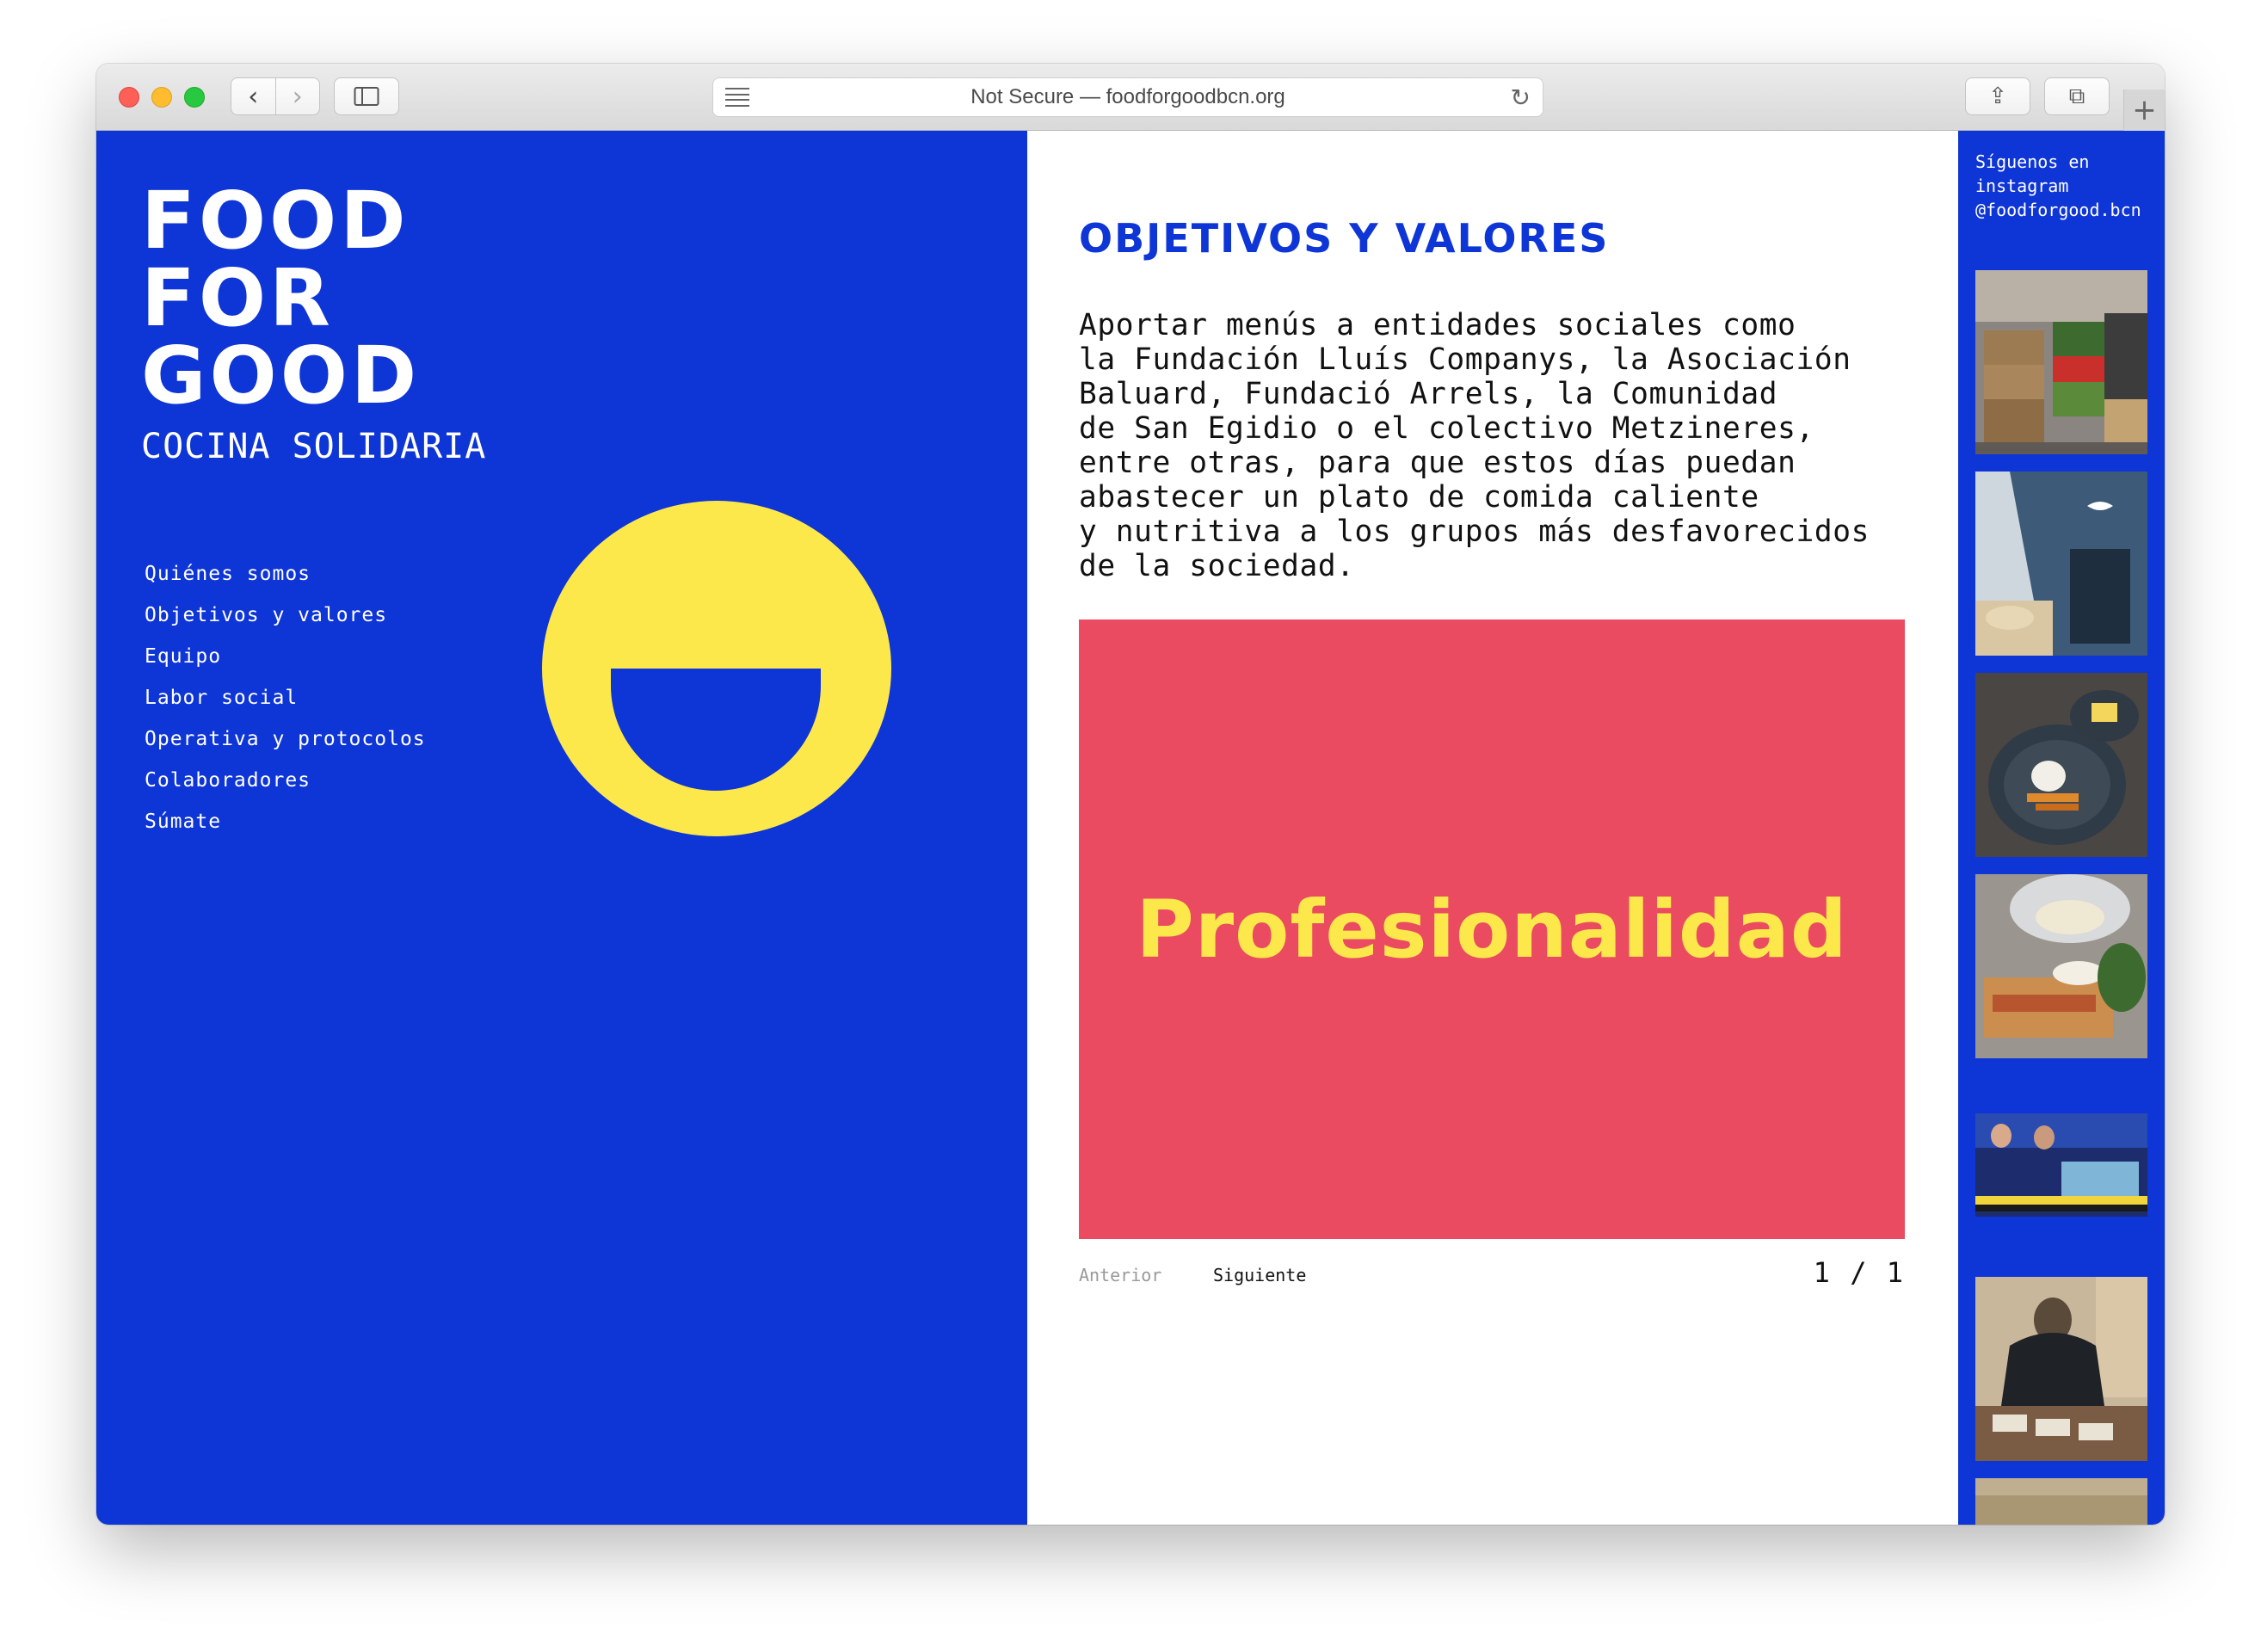 This screenshot has width=2261, height=1652. I want to click on section-title: OBJETIVOS Y VALORES, so click(1344, 238).